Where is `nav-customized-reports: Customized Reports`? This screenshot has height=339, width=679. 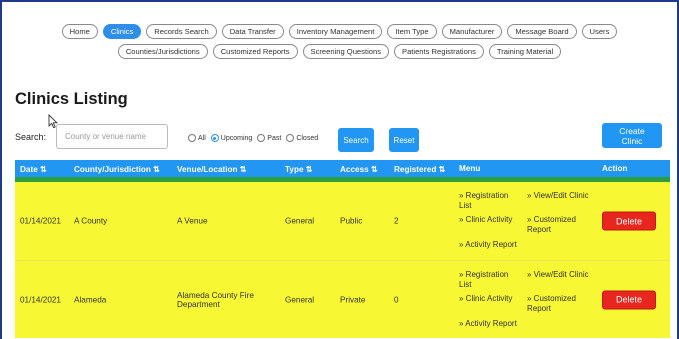 nav-customized-reports: Customized Reports is located at coordinates (255, 51).